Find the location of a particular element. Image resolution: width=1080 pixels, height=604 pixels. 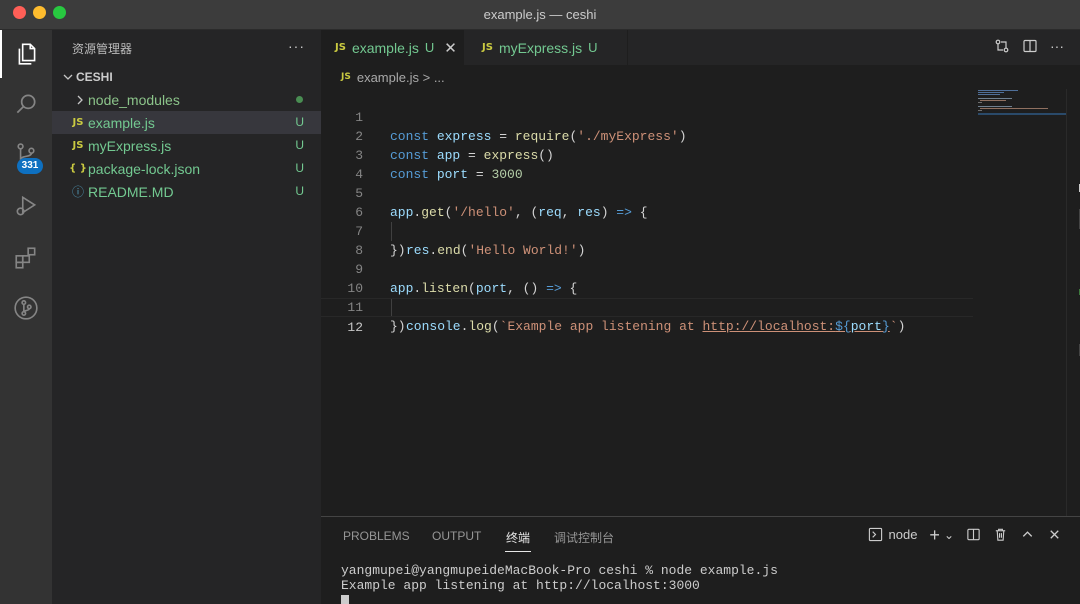

breadcrumb-file: example.js is located at coordinates (388, 77).